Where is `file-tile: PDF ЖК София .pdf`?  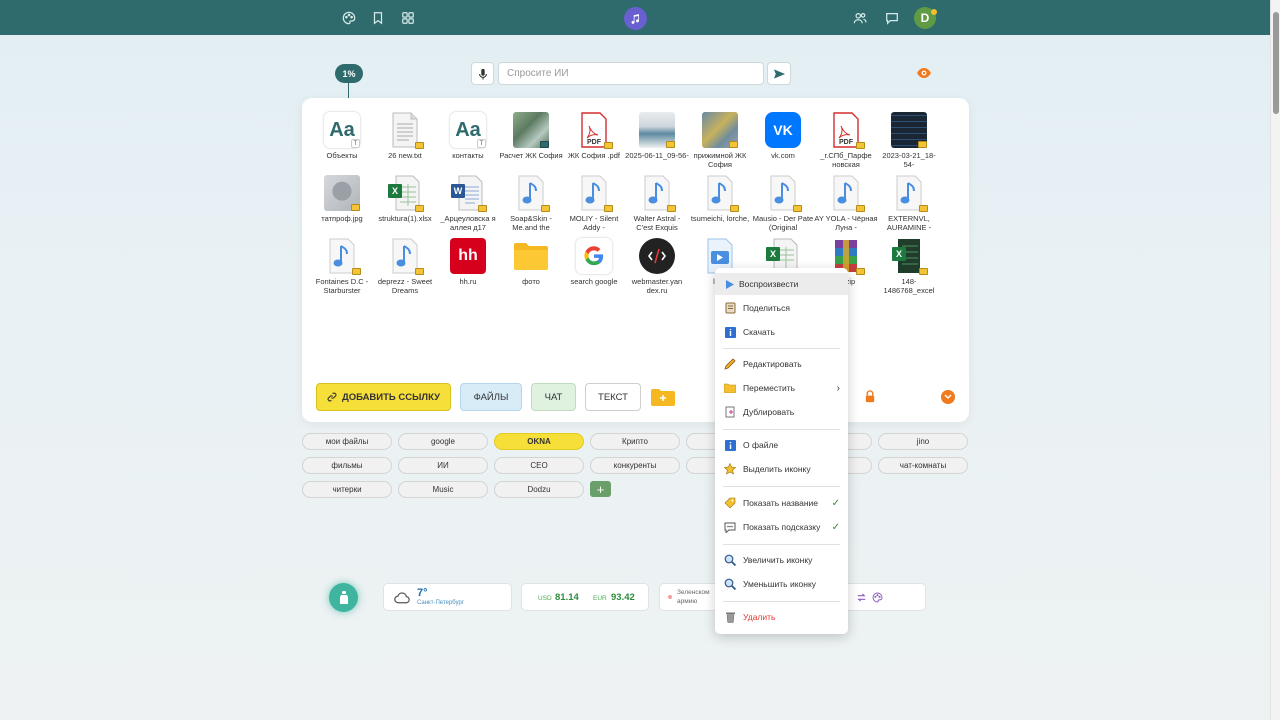
file-tile: PDF ЖК София .pdf is located at coordinates (594, 141).